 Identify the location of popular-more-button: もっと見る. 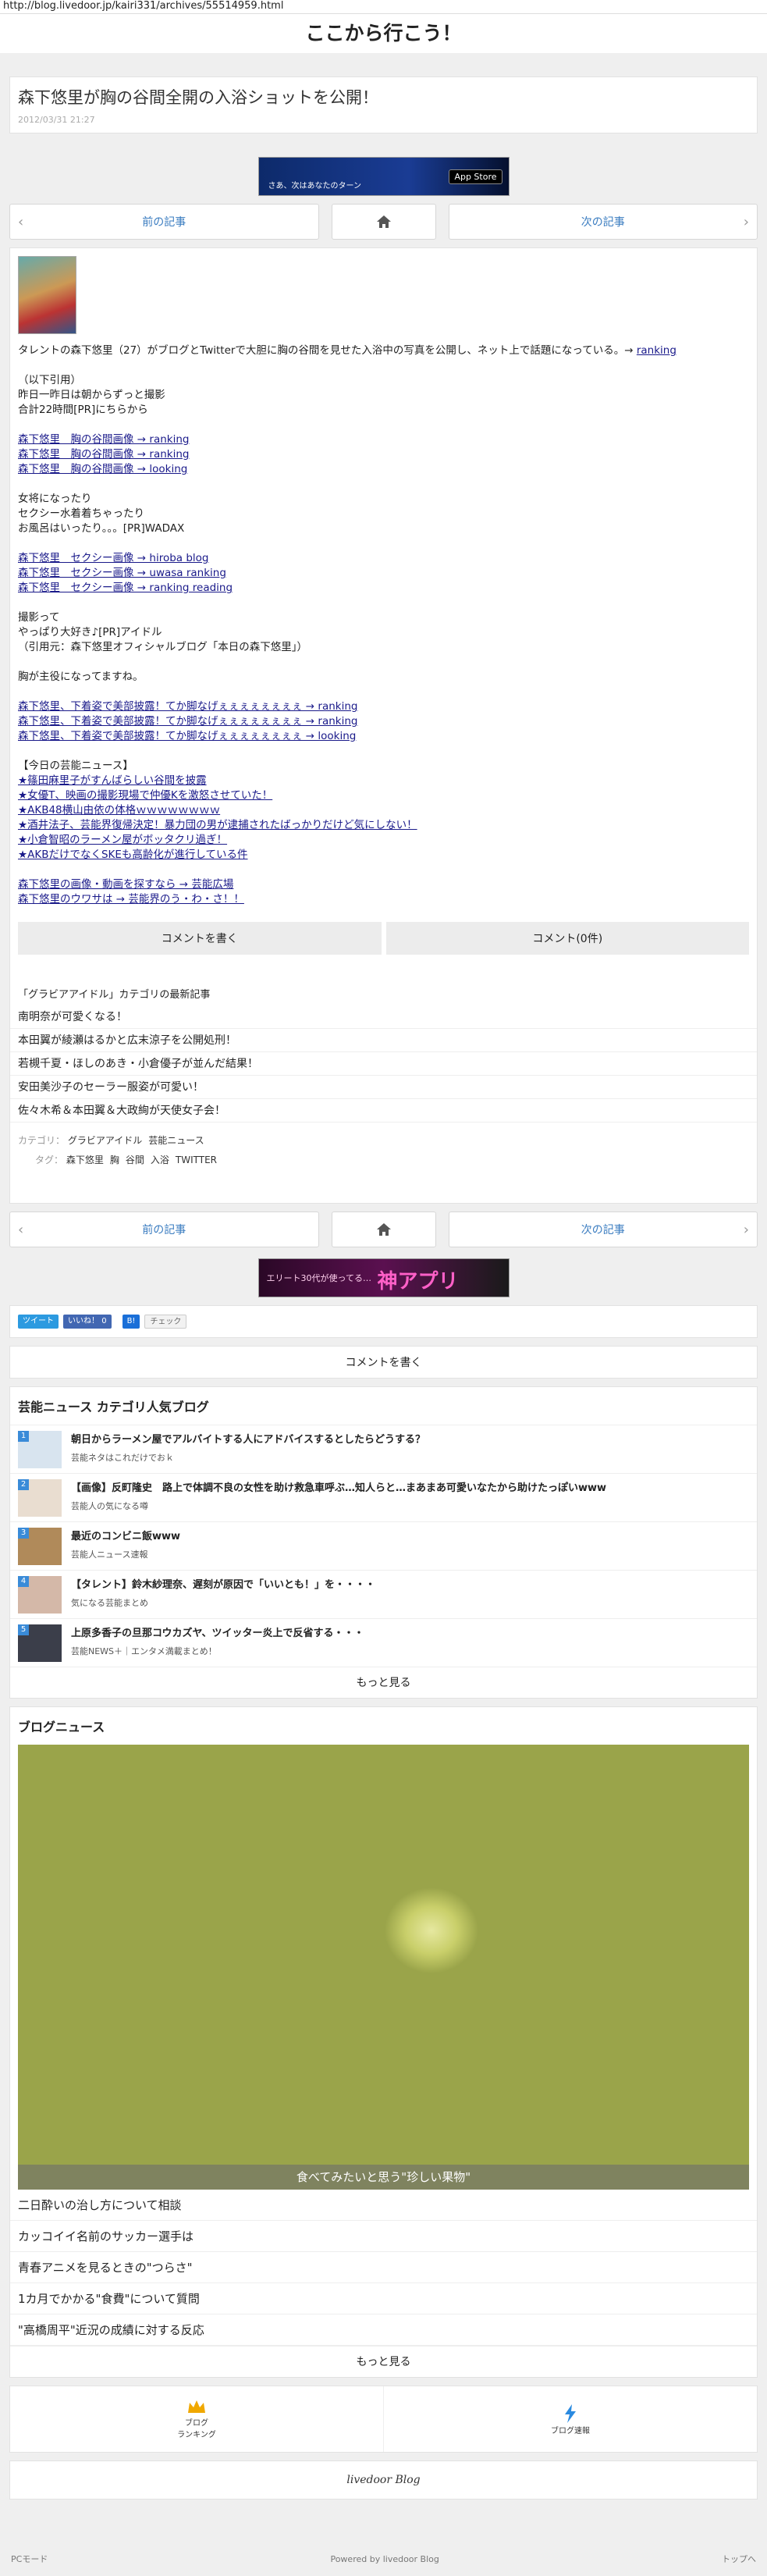
(383, 1682).